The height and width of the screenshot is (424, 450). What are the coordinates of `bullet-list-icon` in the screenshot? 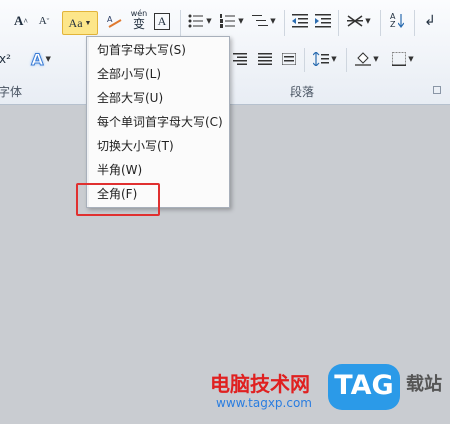 It's located at (196, 21).